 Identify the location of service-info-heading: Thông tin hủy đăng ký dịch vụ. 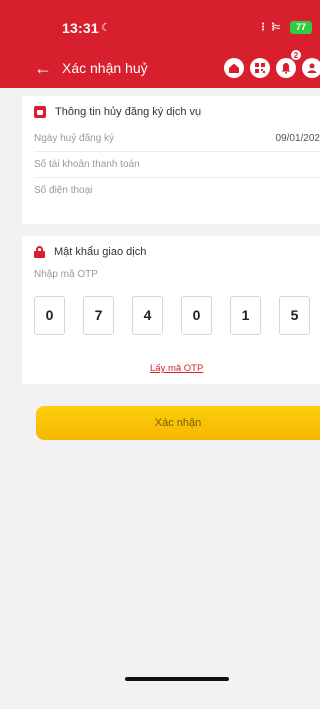
(117, 112).